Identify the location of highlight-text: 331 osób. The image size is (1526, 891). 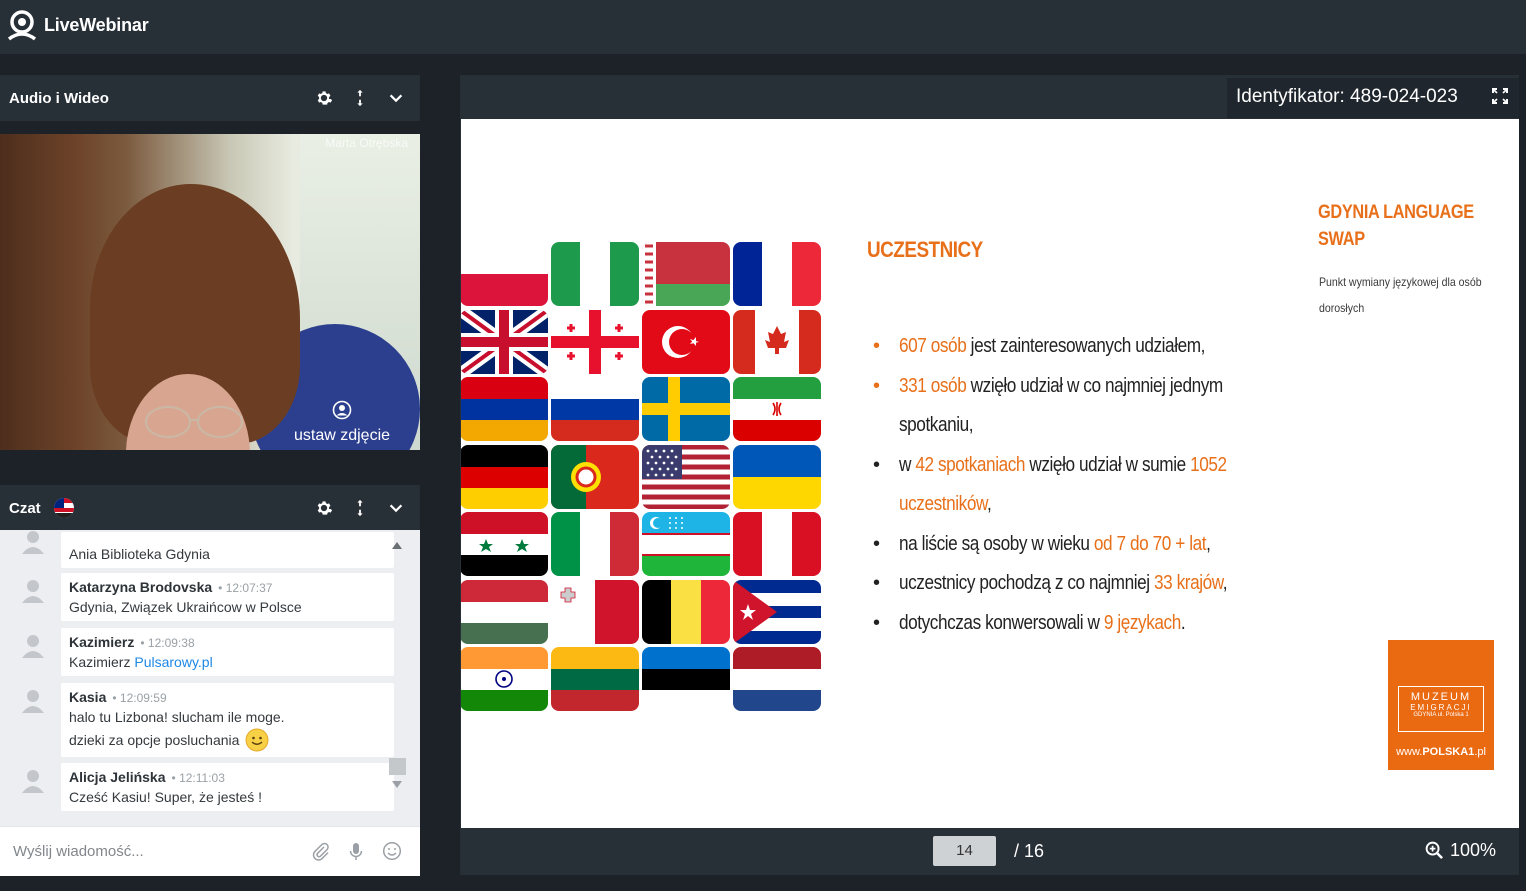
(933, 385).